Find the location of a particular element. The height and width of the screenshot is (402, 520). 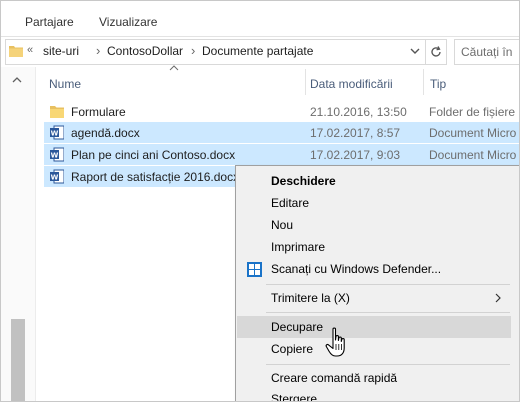

file-date: 21.10.2016, 13:50 is located at coordinates (358, 112).